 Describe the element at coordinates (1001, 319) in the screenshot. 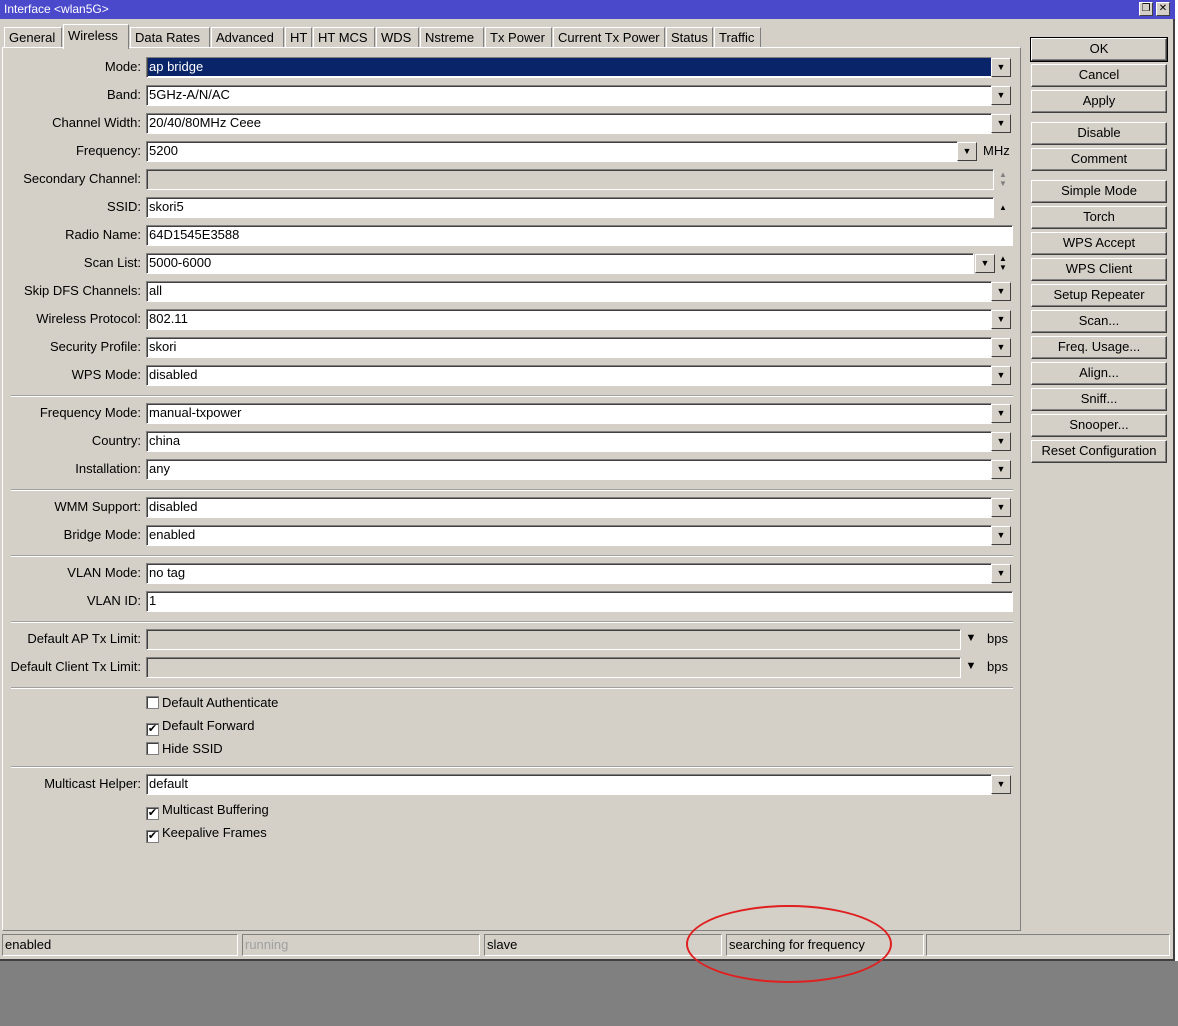

I see `wireless-protocol-dropdown-icon: ▼` at that location.